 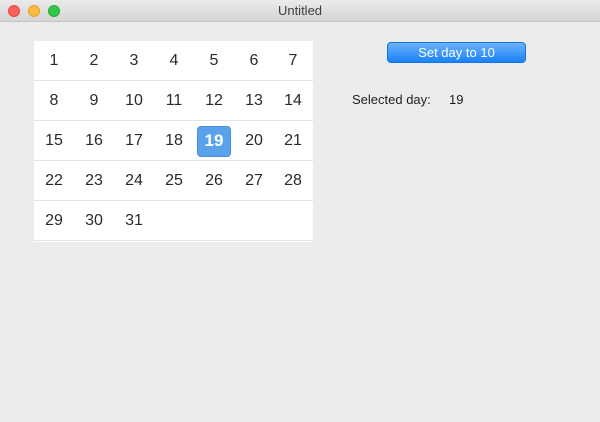 I want to click on day-number: 31, so click(x=134, y=220).